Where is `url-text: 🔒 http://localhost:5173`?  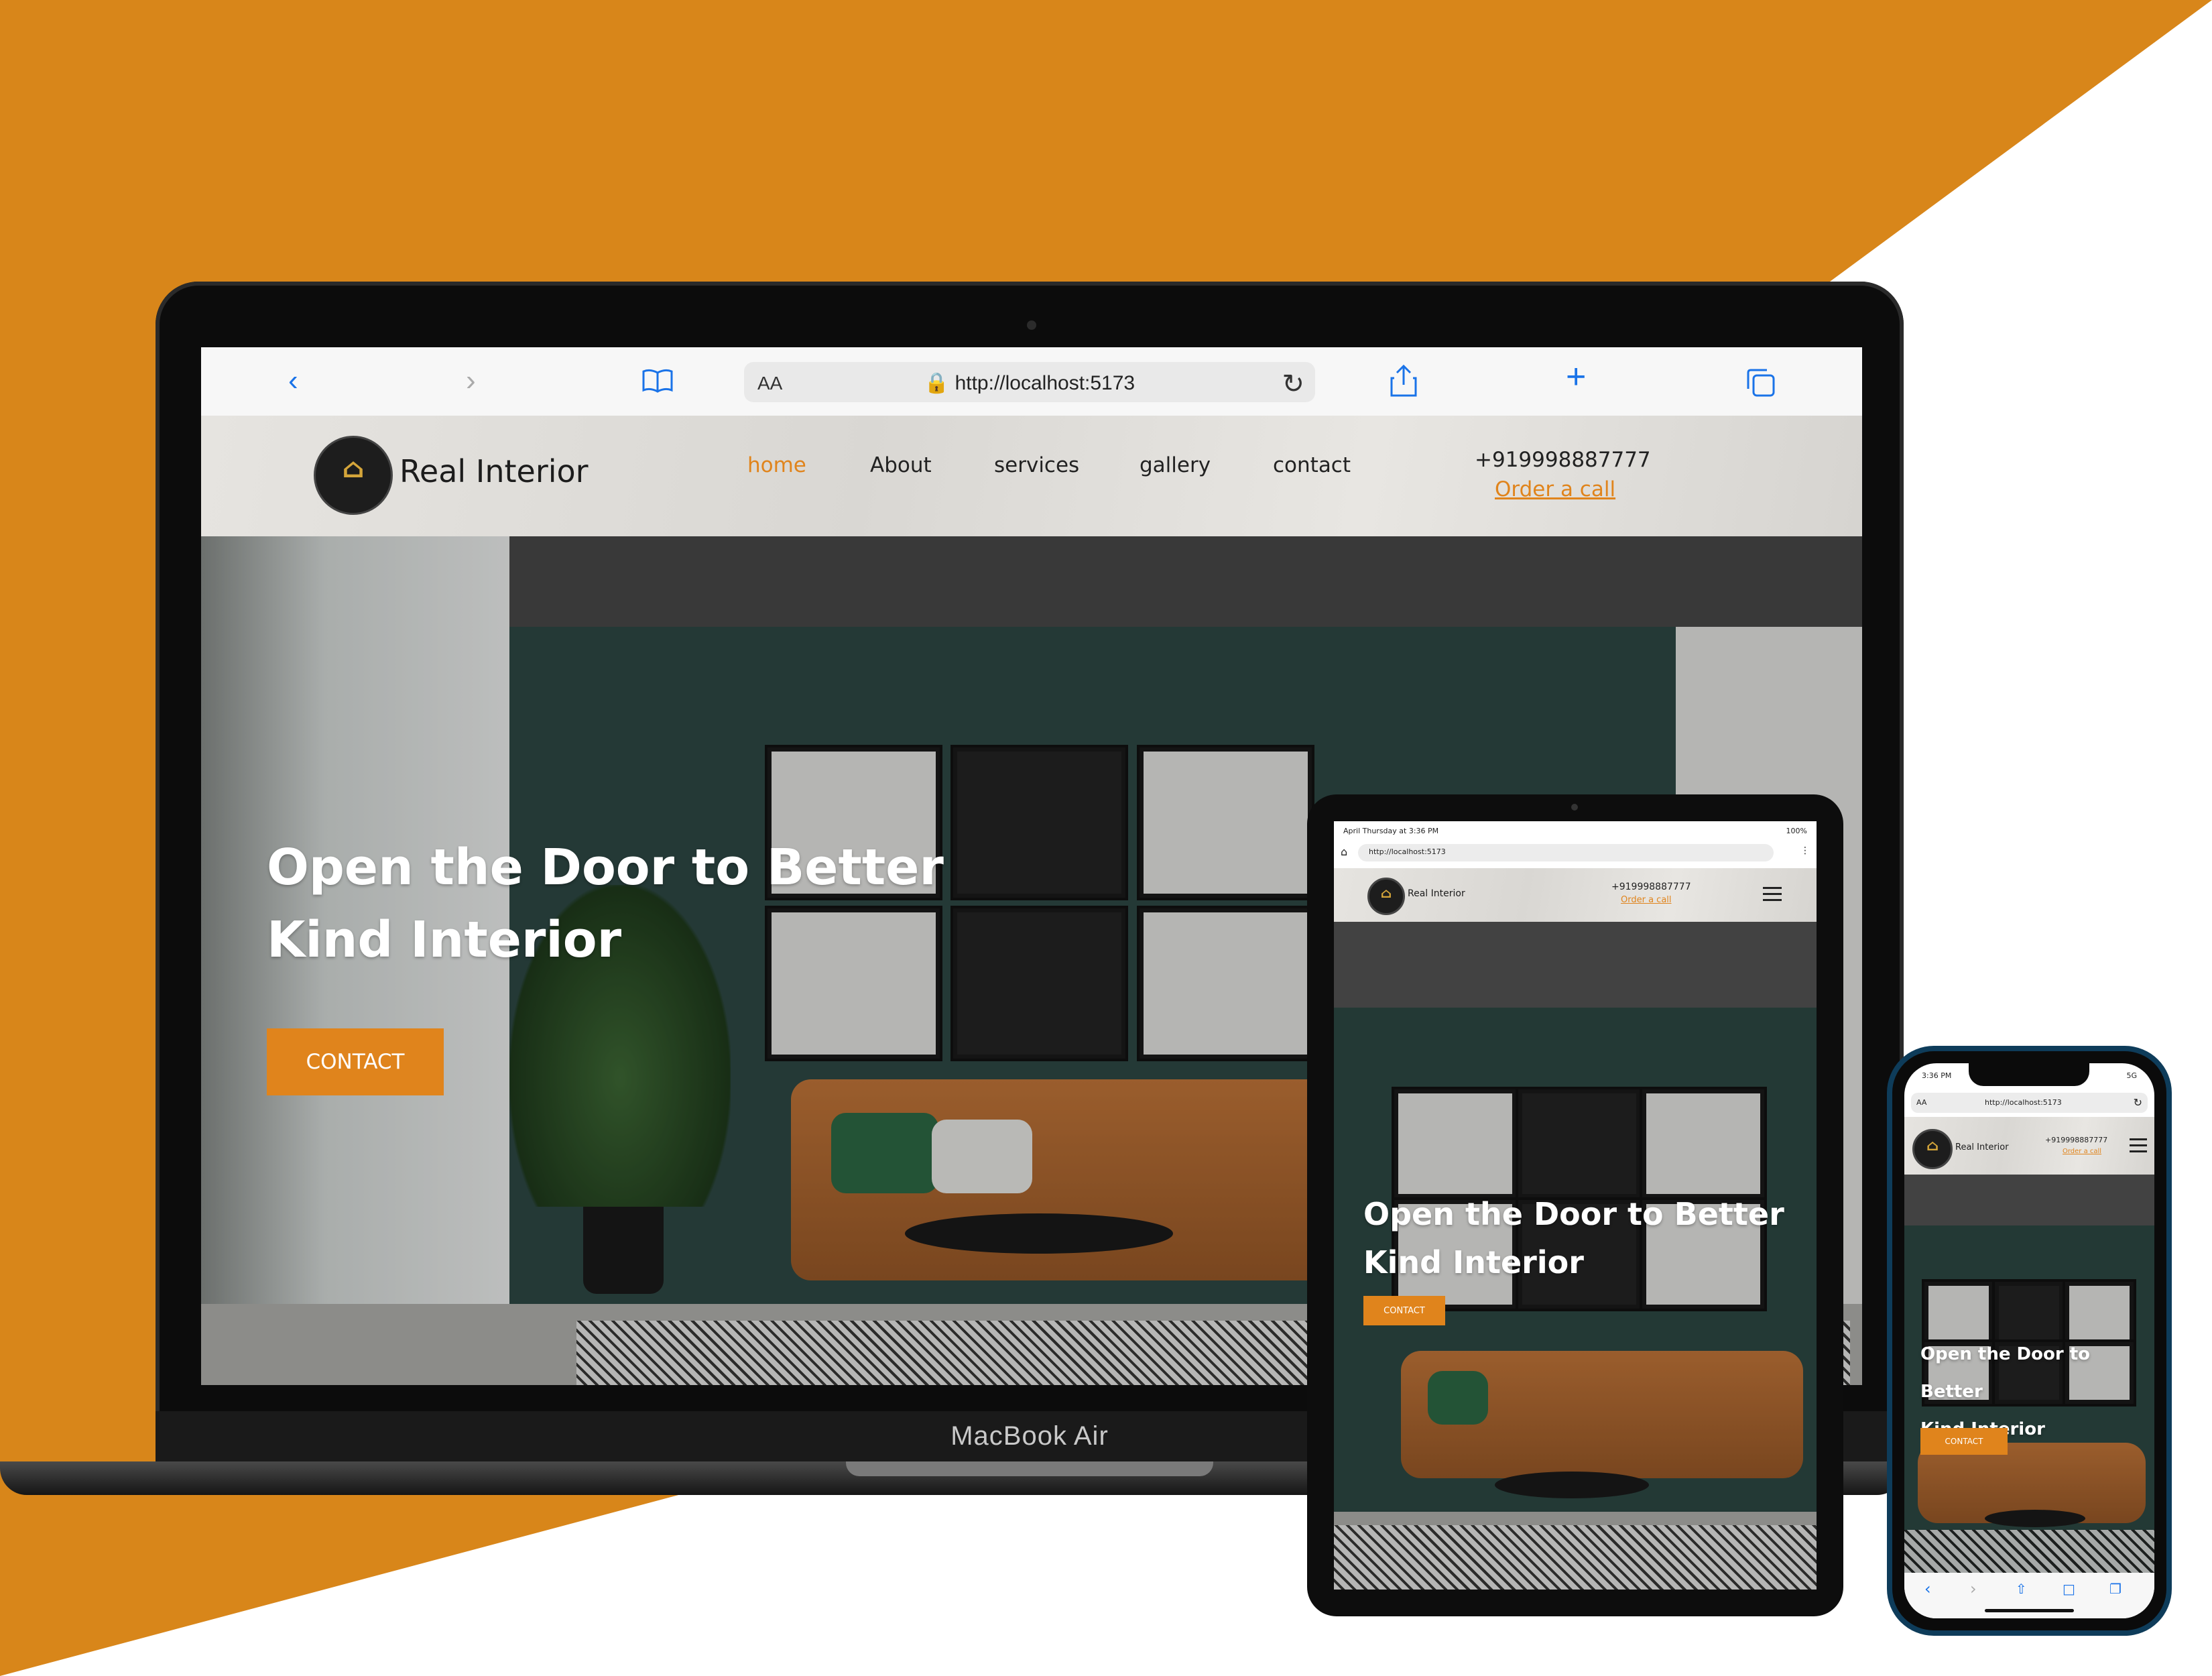
url-text: 🔒 http://localhost:5173 is located at coordinates (1029, 383).